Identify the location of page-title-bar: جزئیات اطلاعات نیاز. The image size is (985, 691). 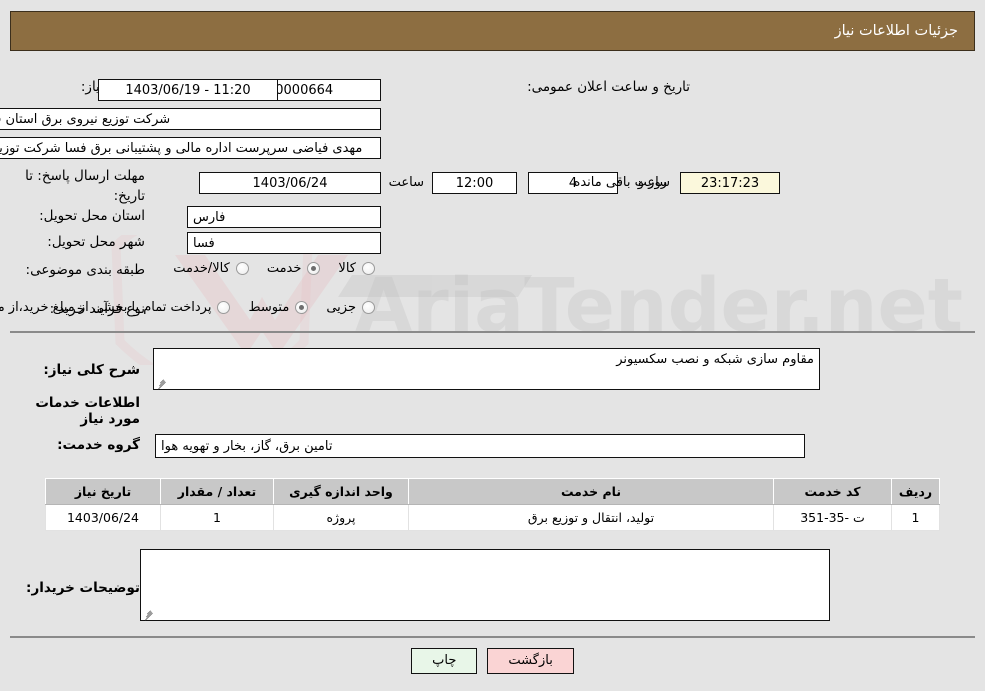
(492, 31).